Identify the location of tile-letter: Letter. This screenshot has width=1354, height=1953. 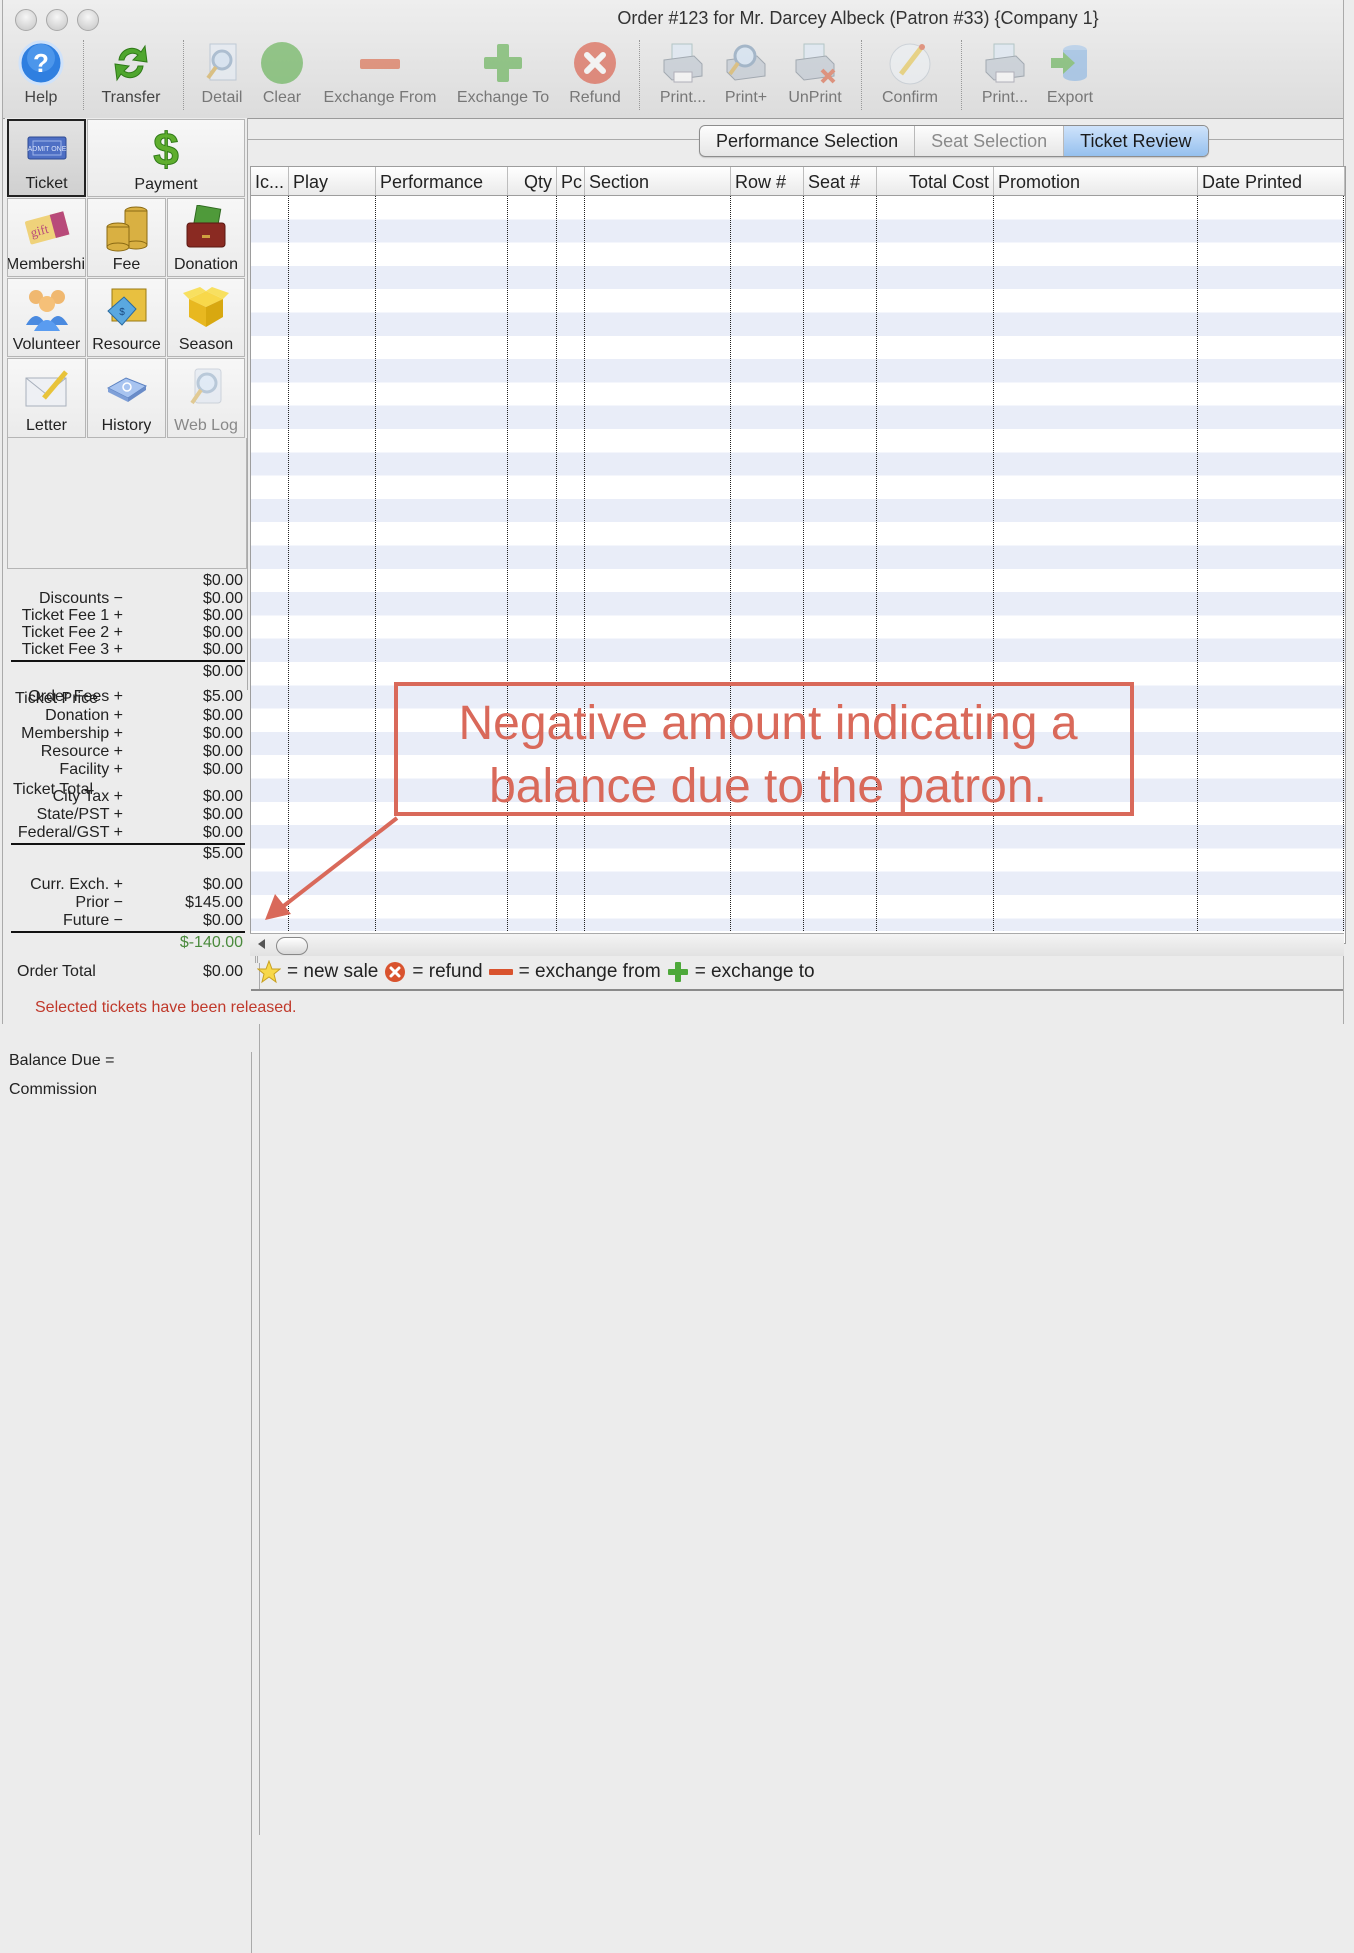
(46, 398).